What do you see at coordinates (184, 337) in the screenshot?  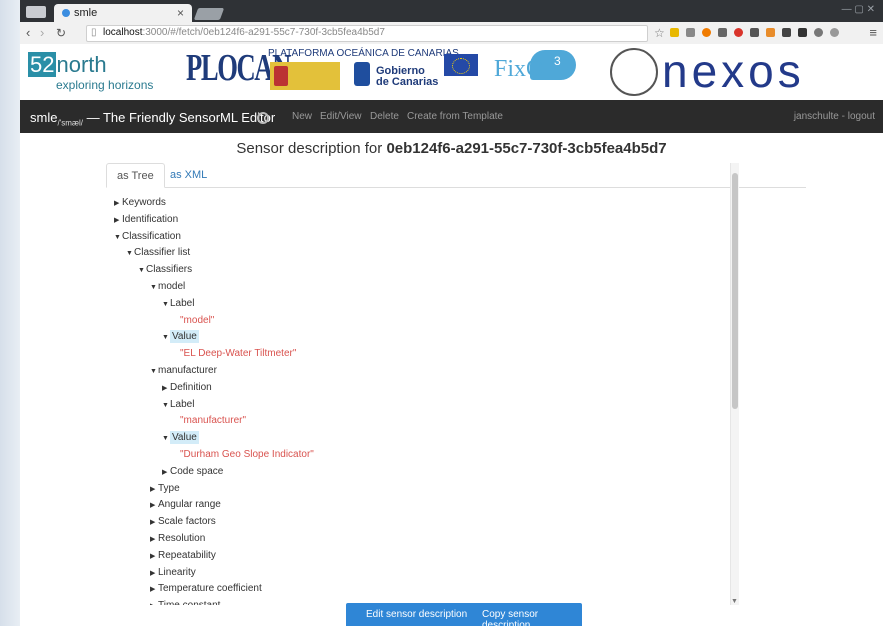 I see `tree-node-label: Value` at bounding box center [184, 337].